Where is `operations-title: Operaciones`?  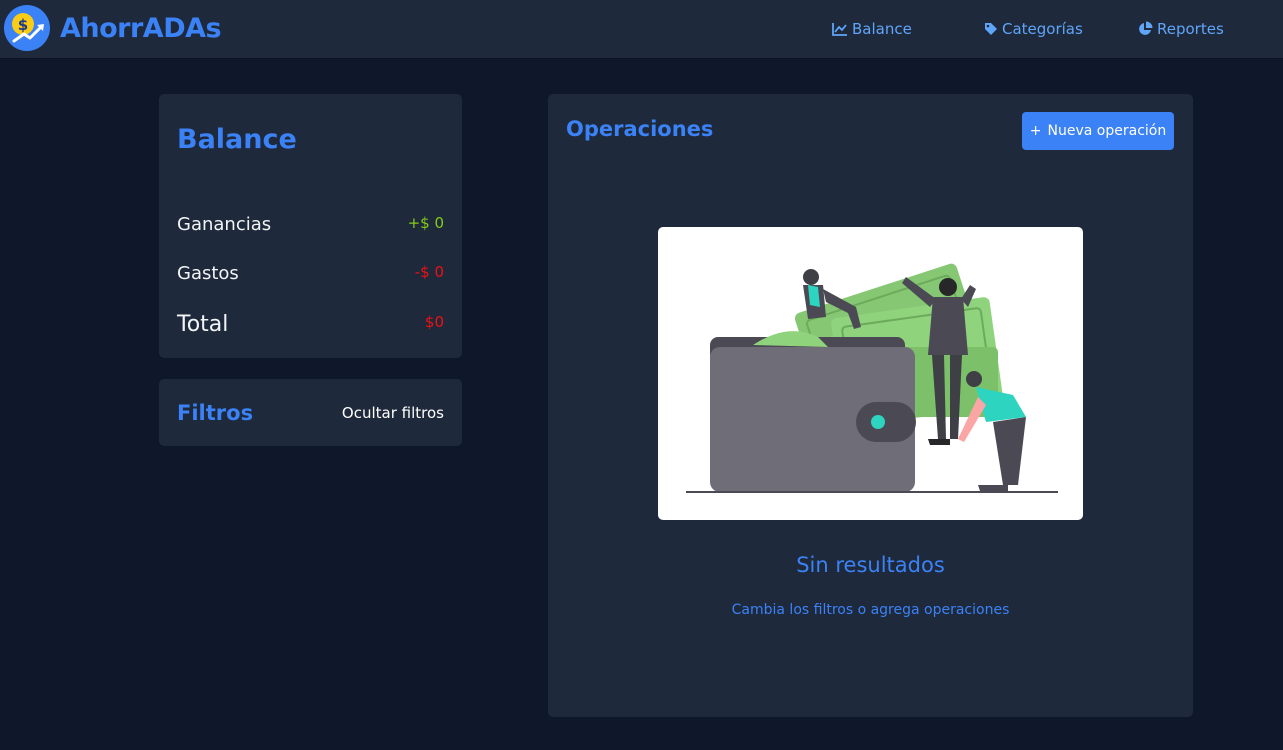 operations-title: Operaciones is located at coordinates (640, 129).